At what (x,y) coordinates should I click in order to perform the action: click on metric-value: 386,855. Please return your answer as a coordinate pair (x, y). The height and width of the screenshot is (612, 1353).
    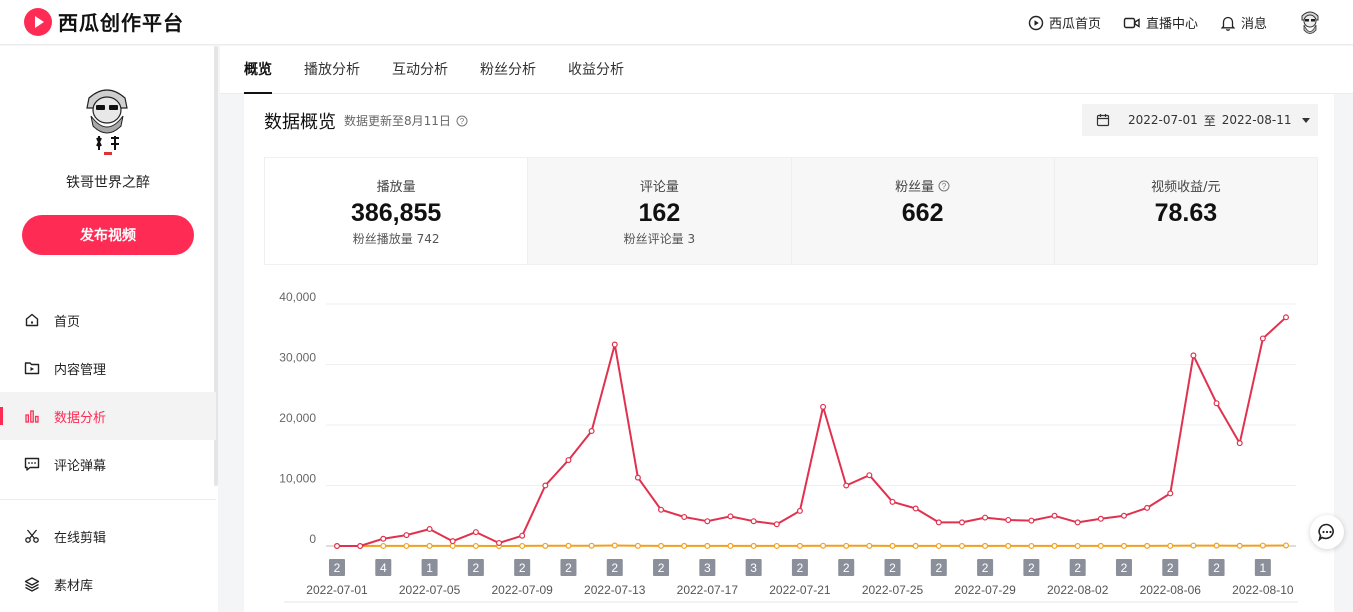
    Looking at the image, I should click on (396, 213).